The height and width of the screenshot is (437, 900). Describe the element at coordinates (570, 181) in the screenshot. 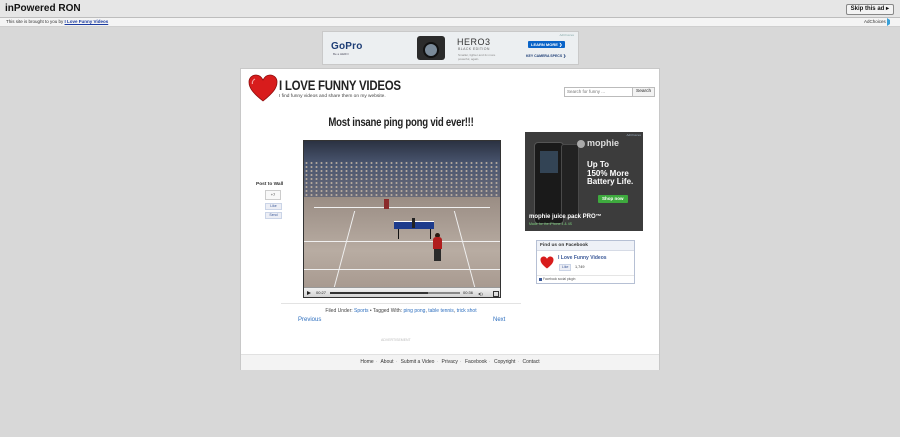

I see `phone-case-image` at that location.